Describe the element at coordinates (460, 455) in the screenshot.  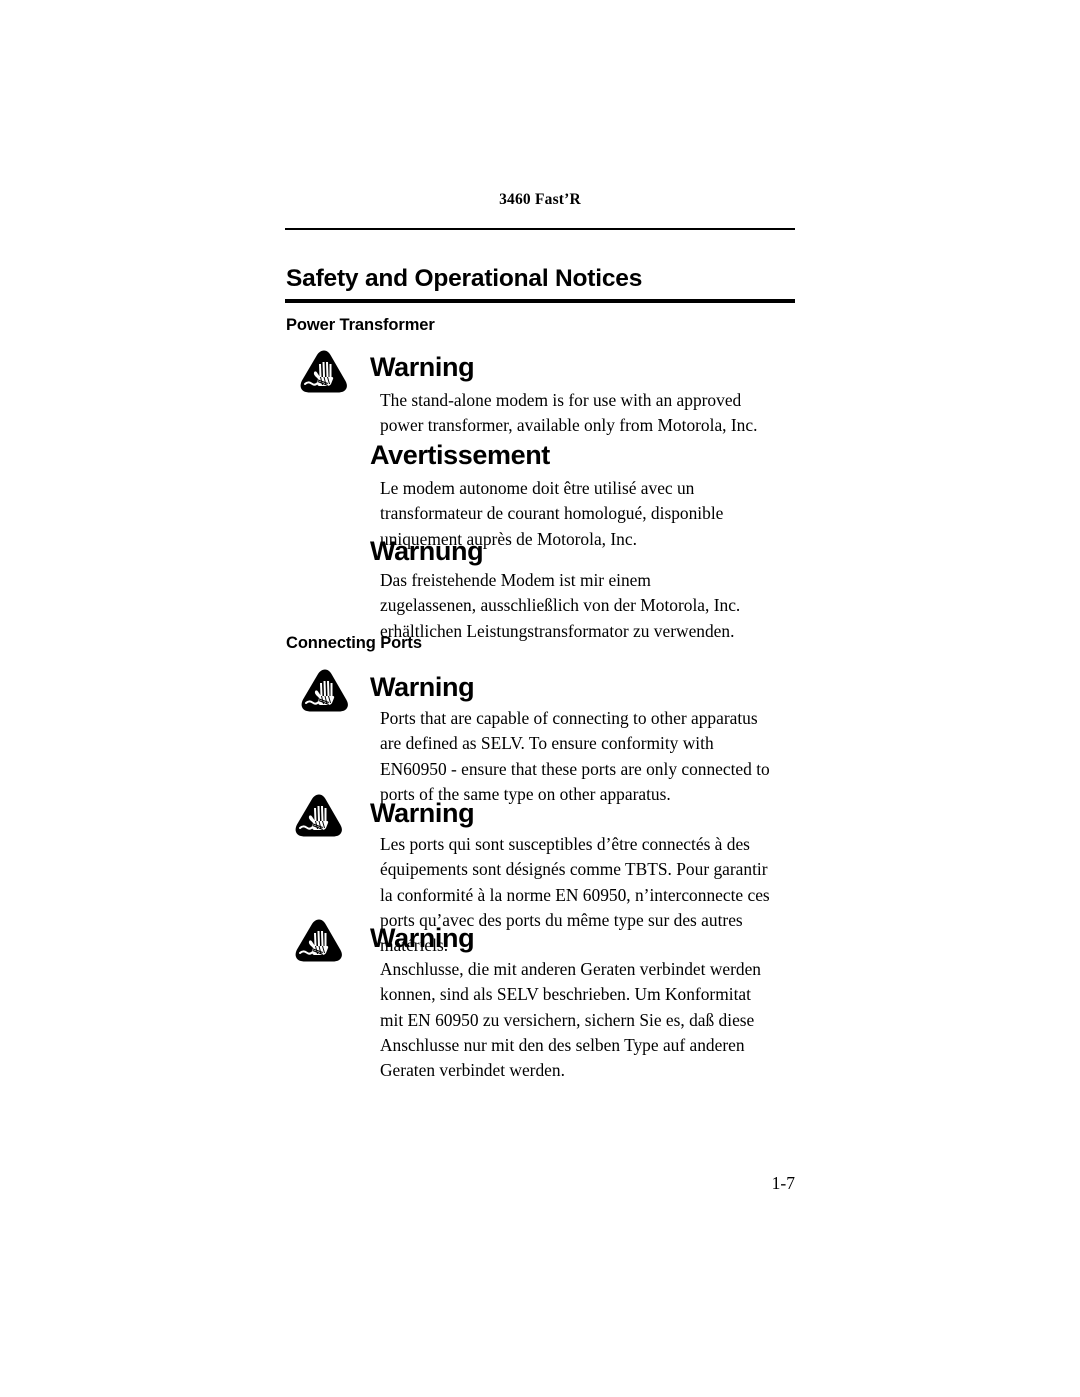
I see `warning-heading: Avertissement` at that location.